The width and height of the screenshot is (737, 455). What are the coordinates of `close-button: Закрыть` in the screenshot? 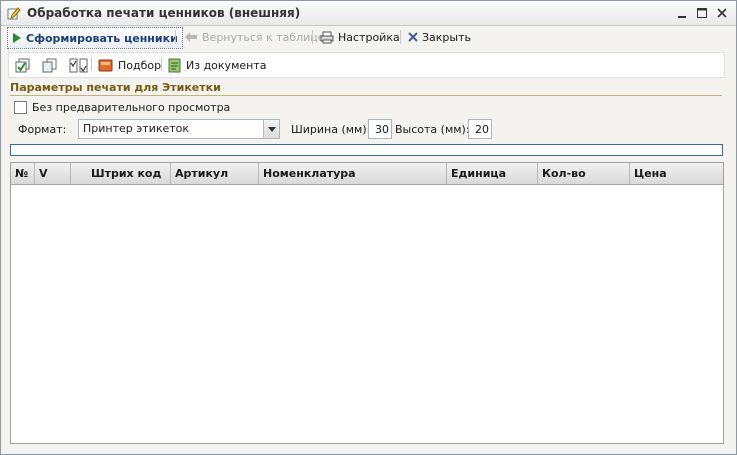 It's located at (439, 37).